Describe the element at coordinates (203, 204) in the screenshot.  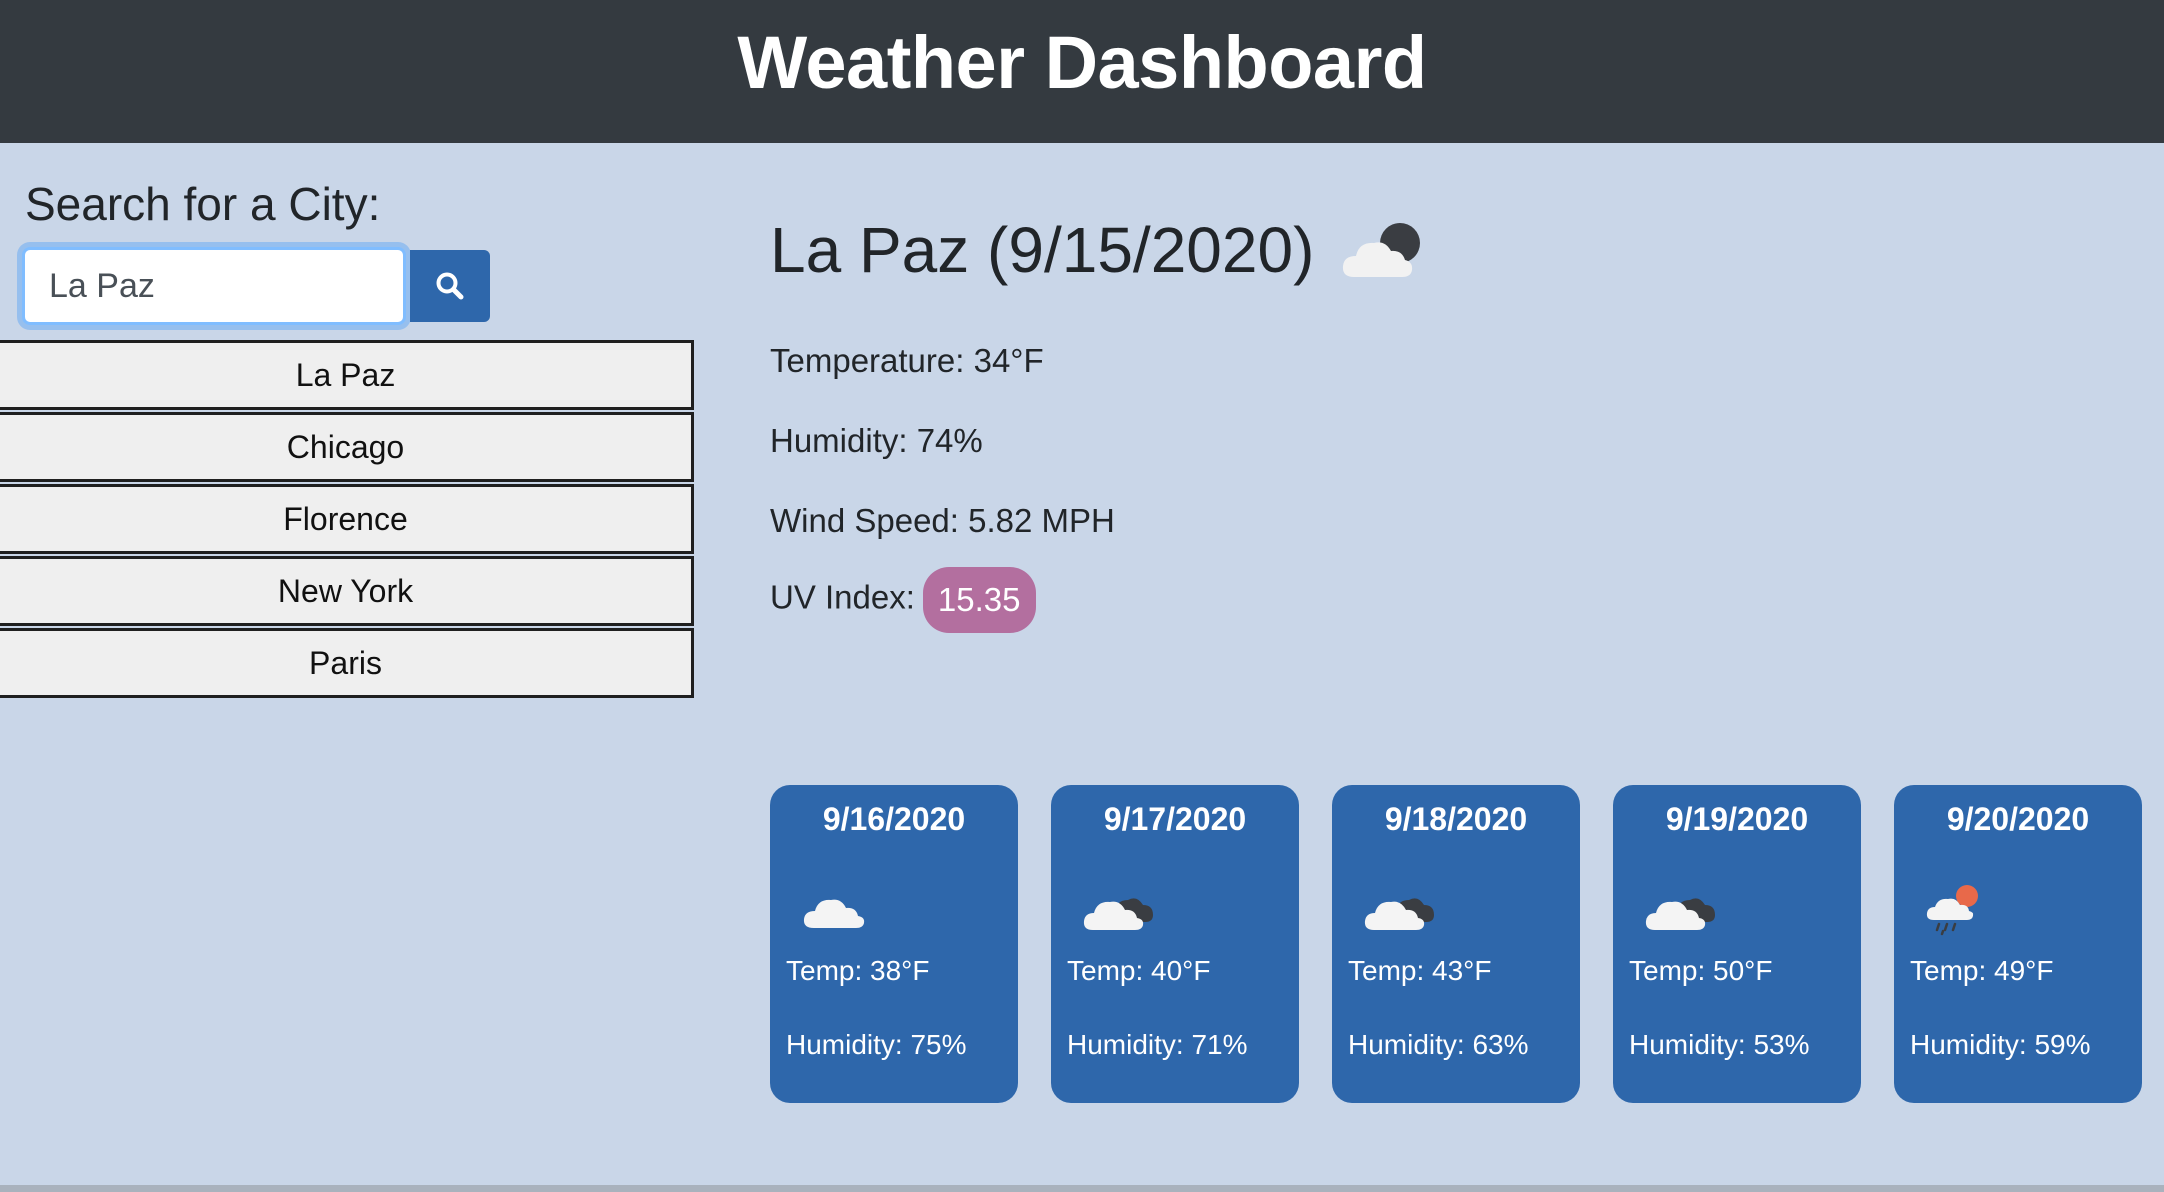
I see `search-heading: Search for a City:` at that location.